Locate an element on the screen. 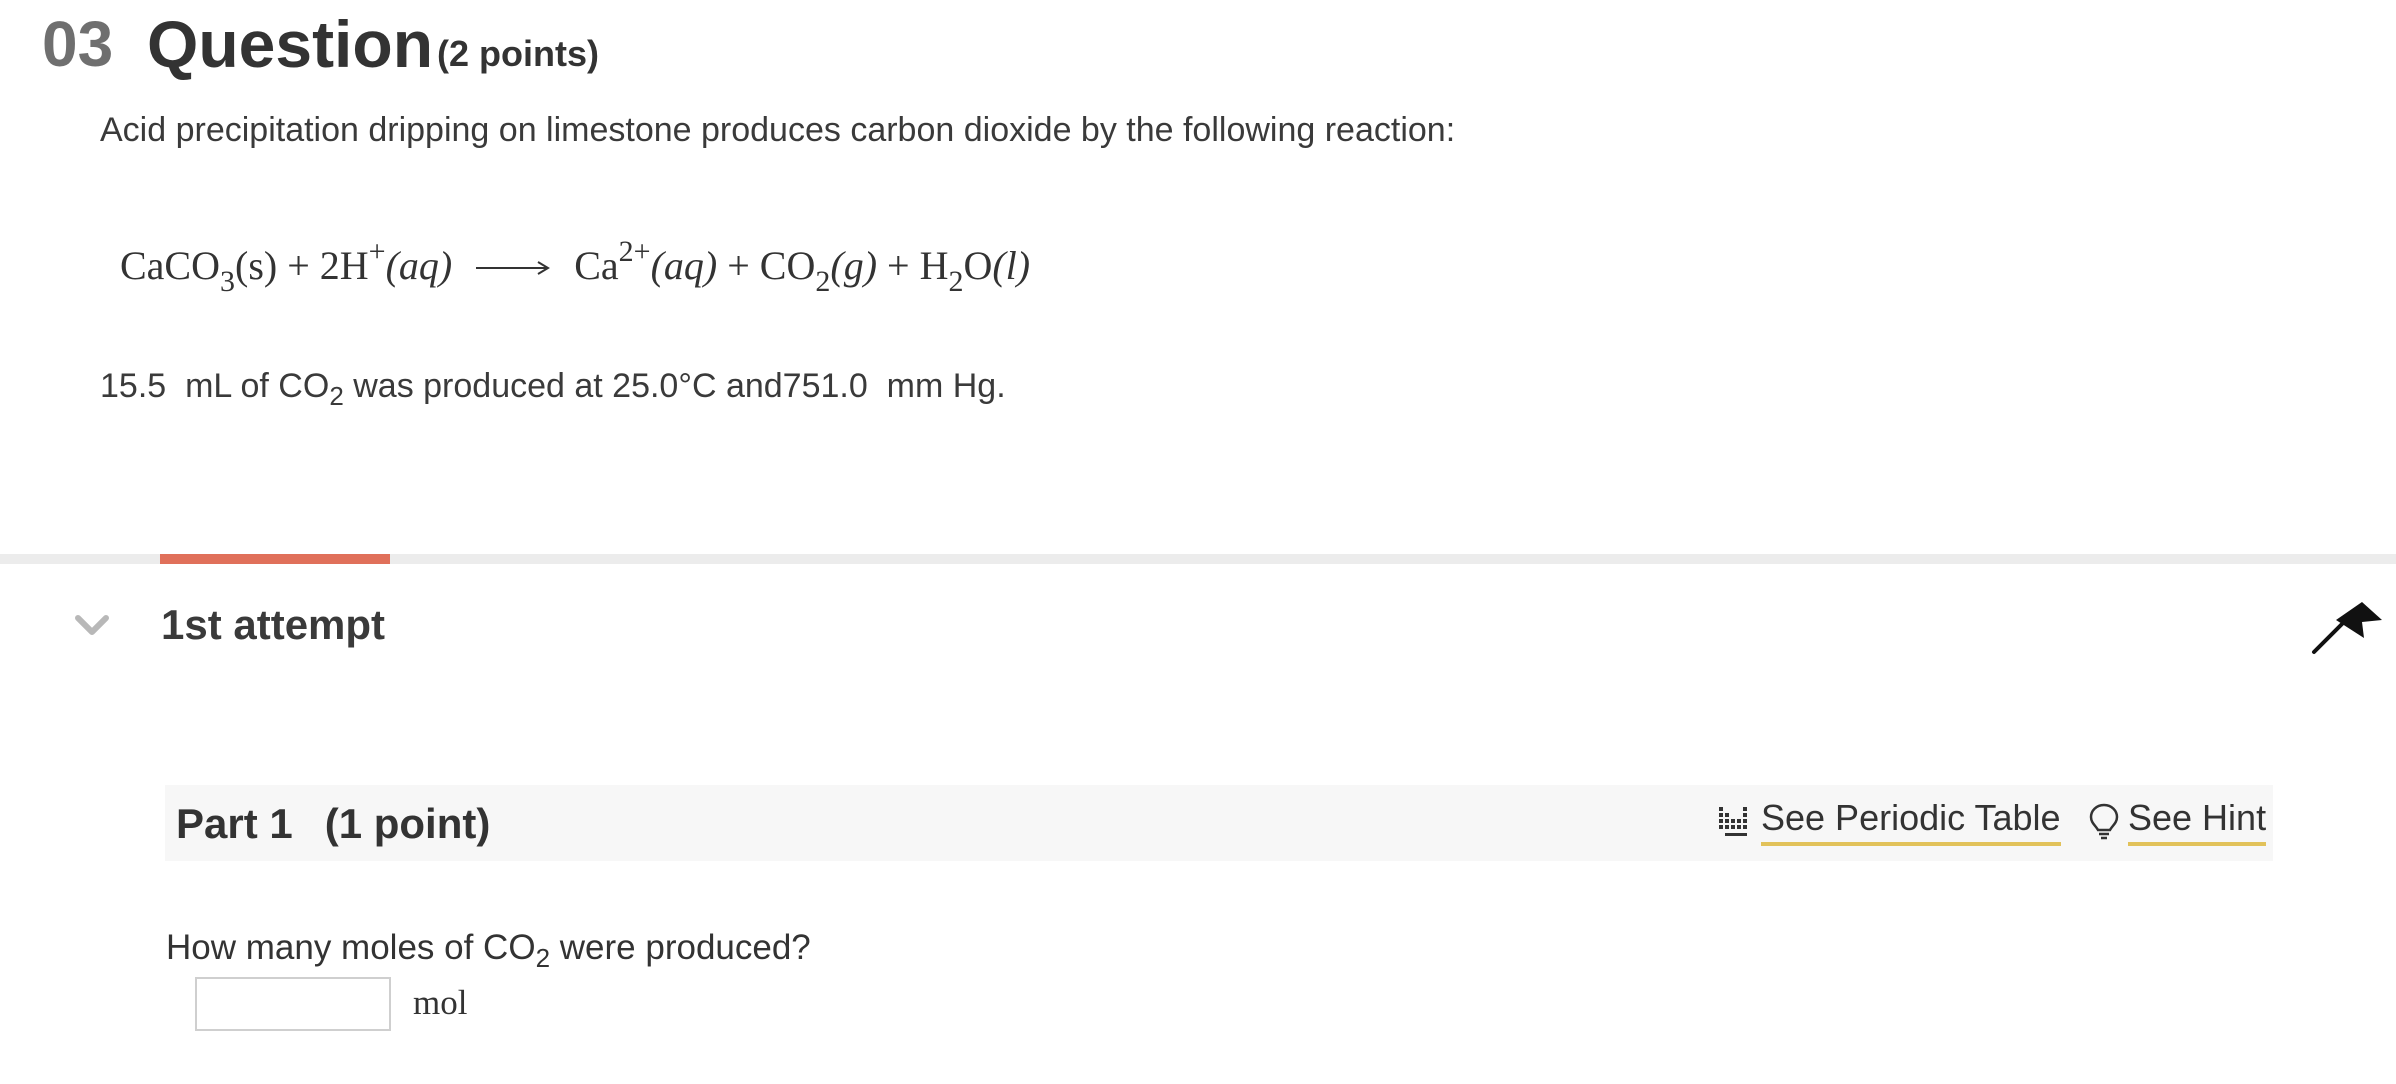 The height and width of the screenshot is (1084, 2396). chevron-down-icon is located at coordinates (92, 624).